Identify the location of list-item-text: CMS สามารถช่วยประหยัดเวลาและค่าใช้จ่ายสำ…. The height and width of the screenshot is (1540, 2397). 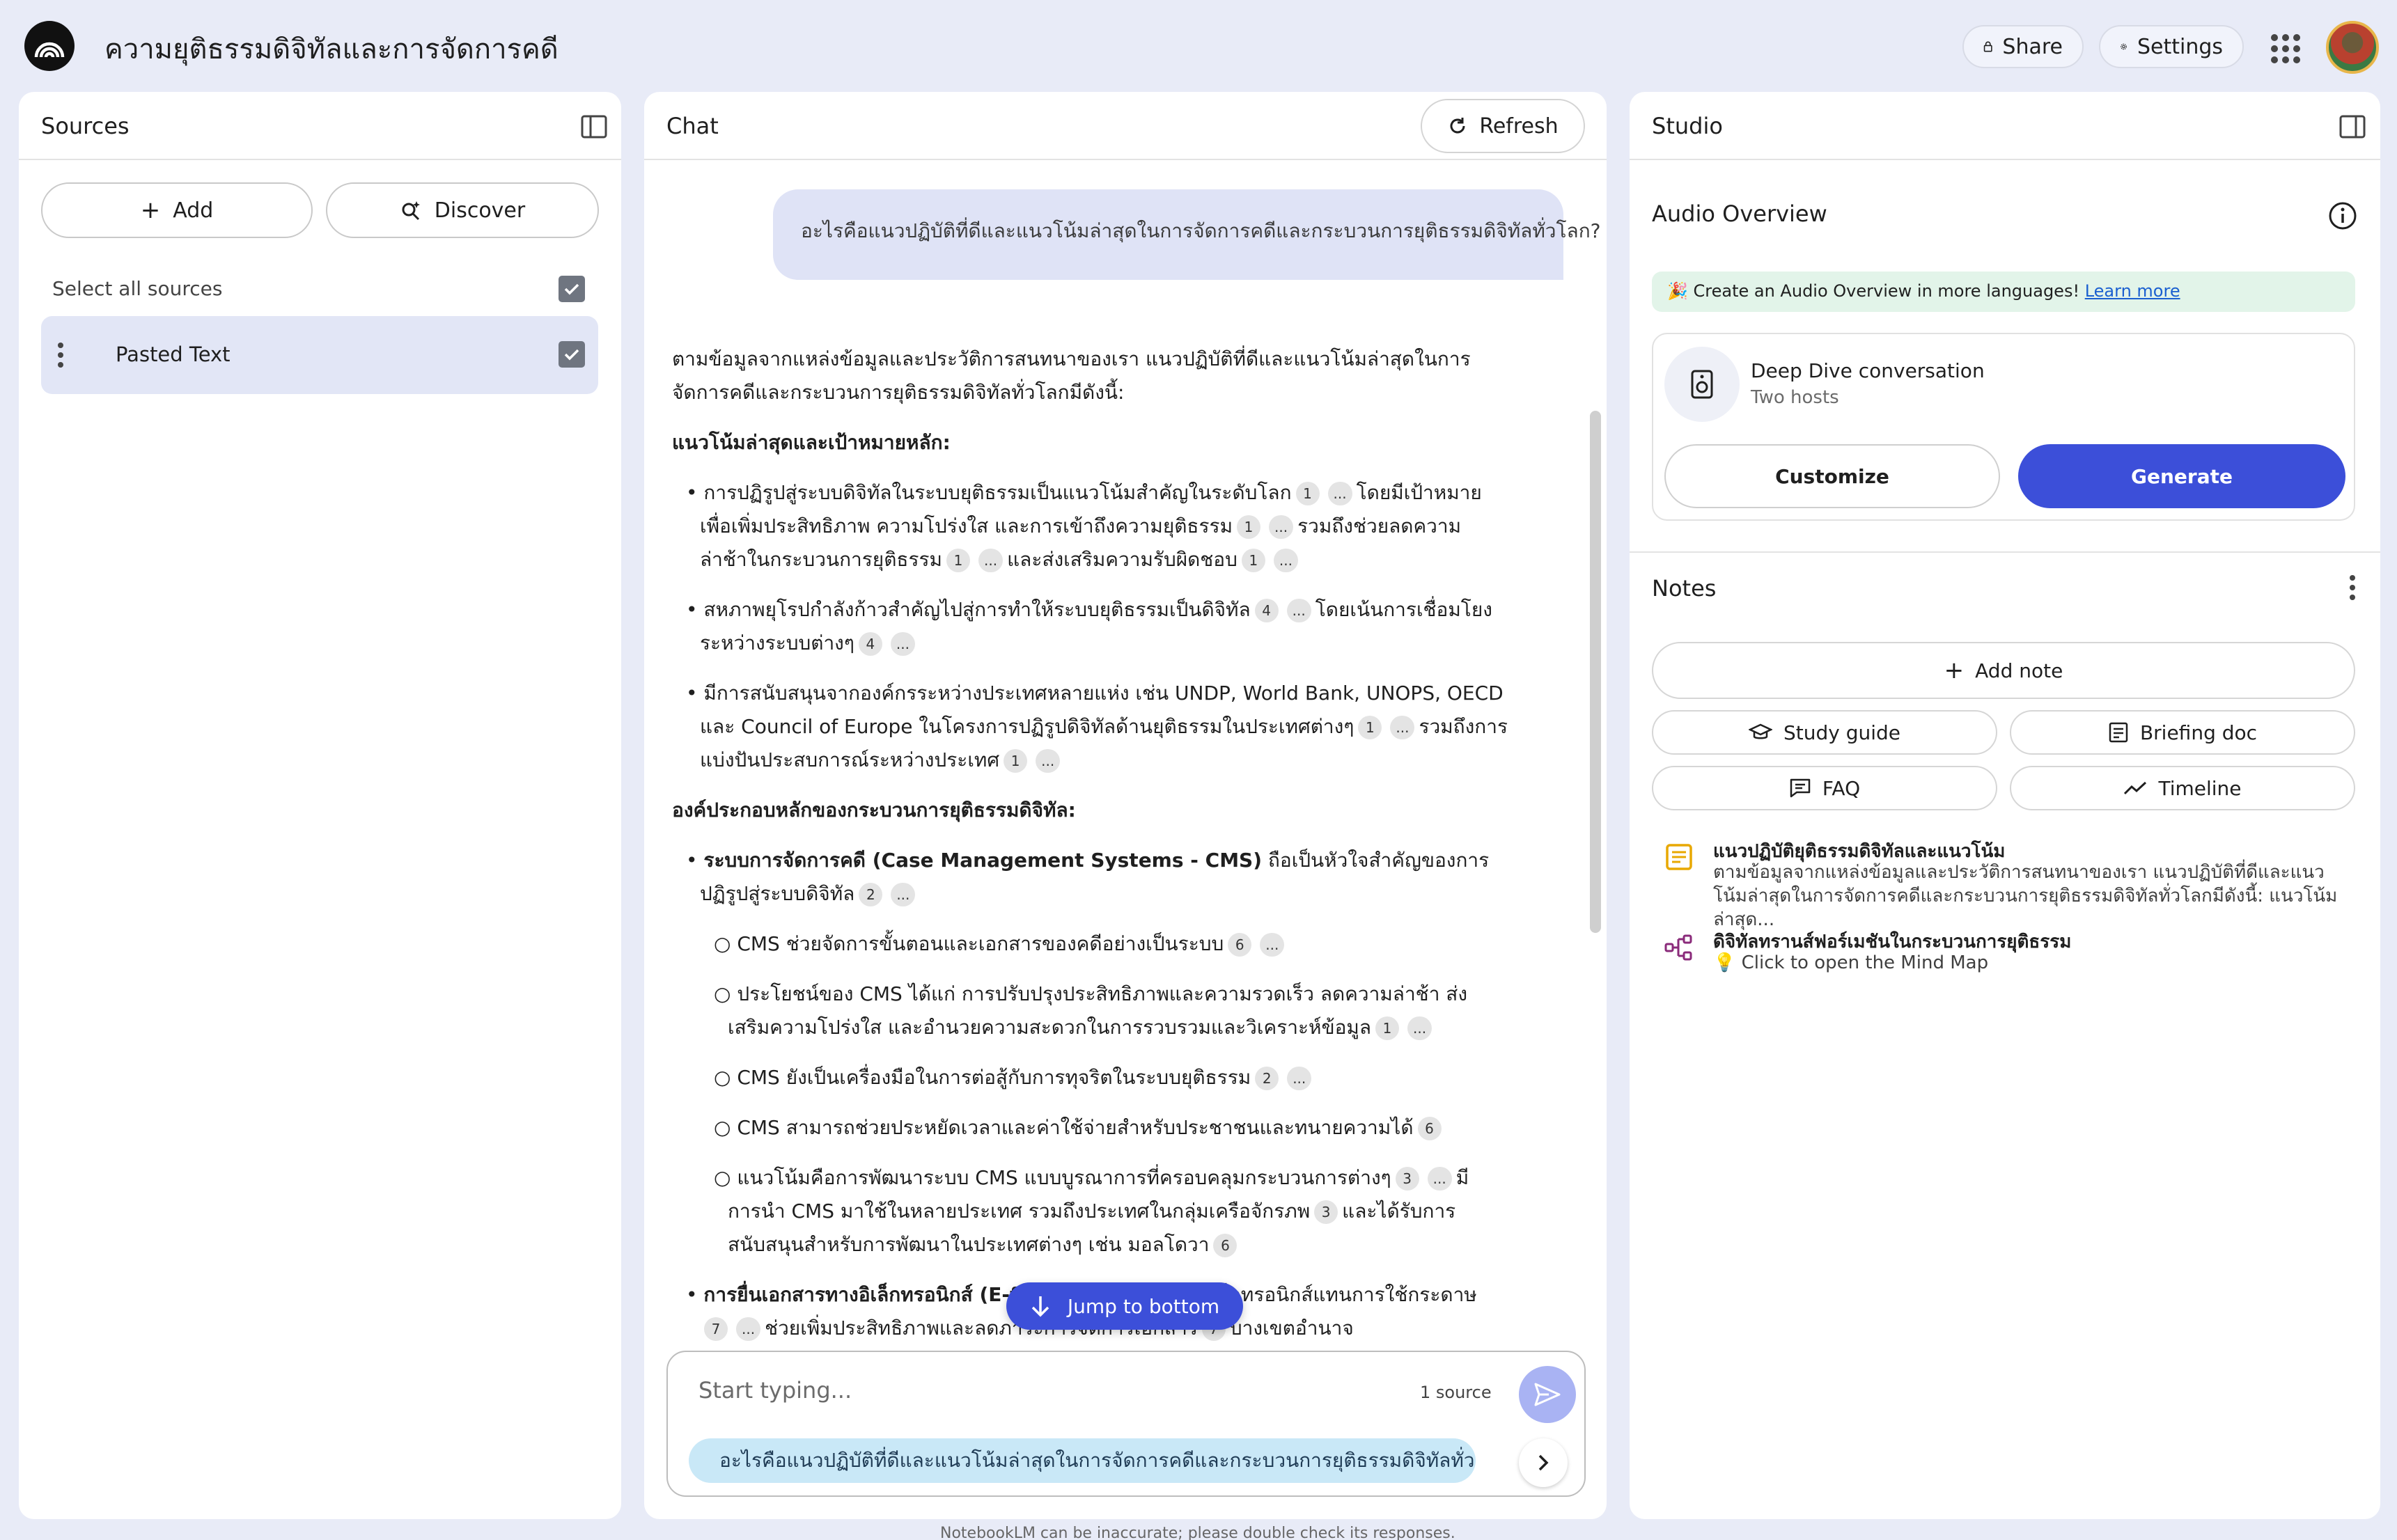
(1075, 1127).